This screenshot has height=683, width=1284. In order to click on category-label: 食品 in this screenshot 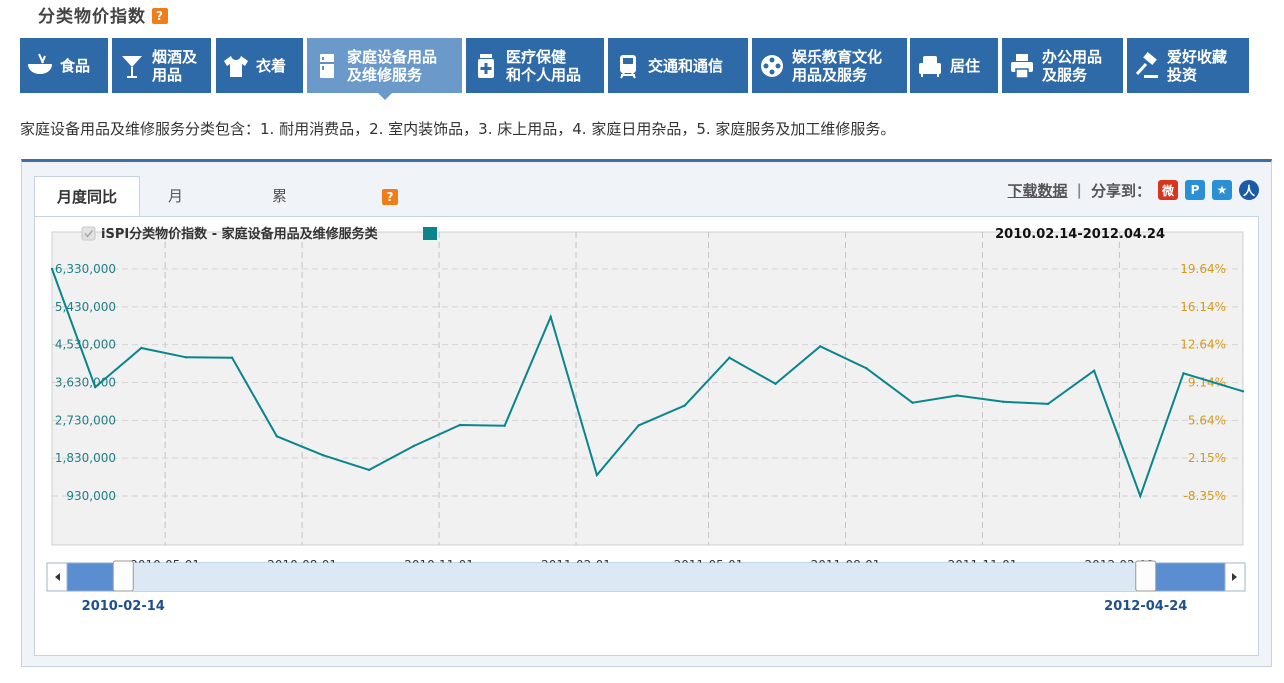, I will do `click(75, 65)`.